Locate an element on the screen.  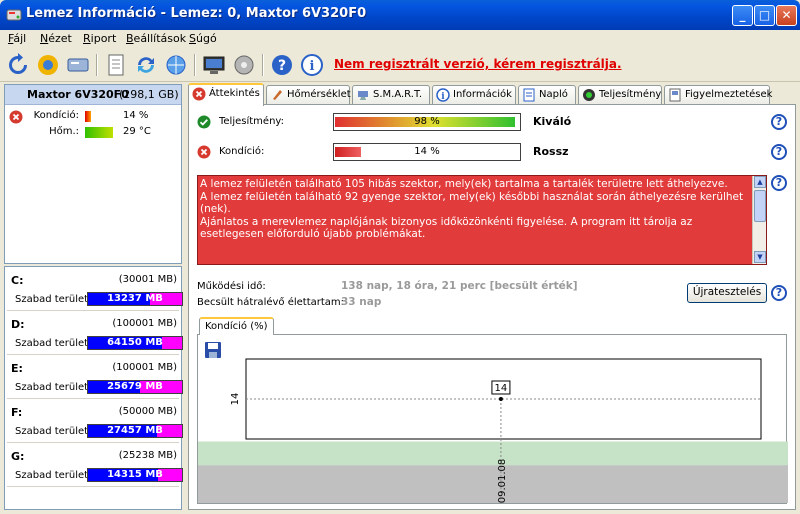
life-label: Becsült hátralévő élettartam: is located at coordinates (271, 302).